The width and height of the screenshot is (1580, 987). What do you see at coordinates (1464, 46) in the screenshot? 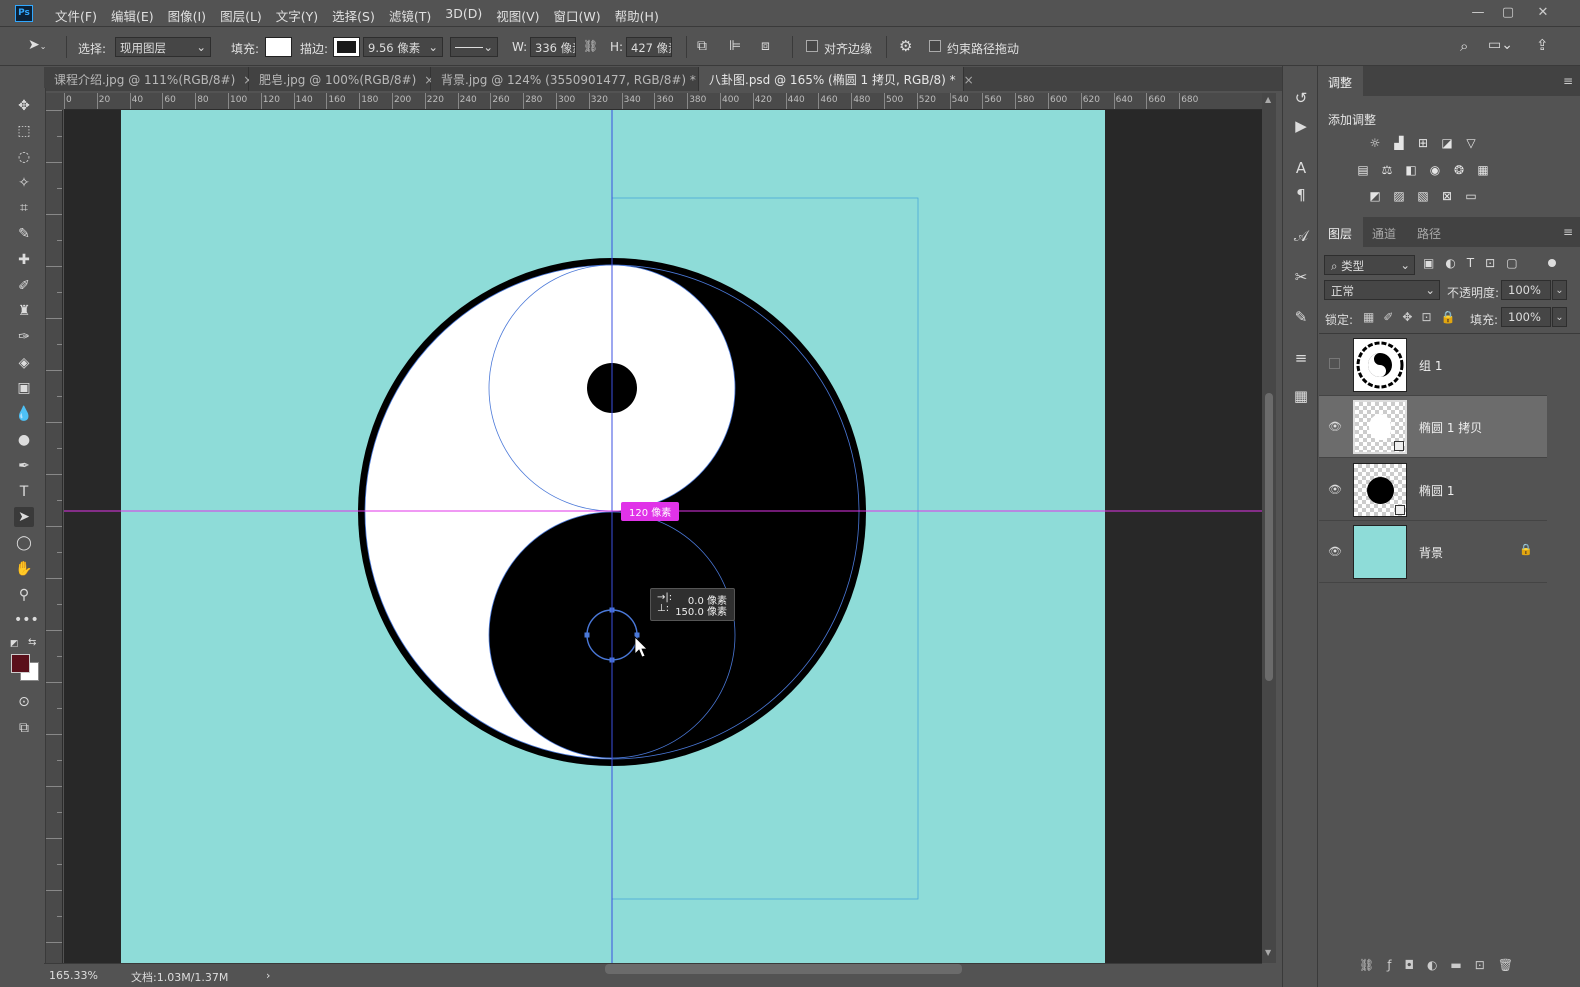
I see `search-icon: ⌕` at bounding box center [1464, 46].